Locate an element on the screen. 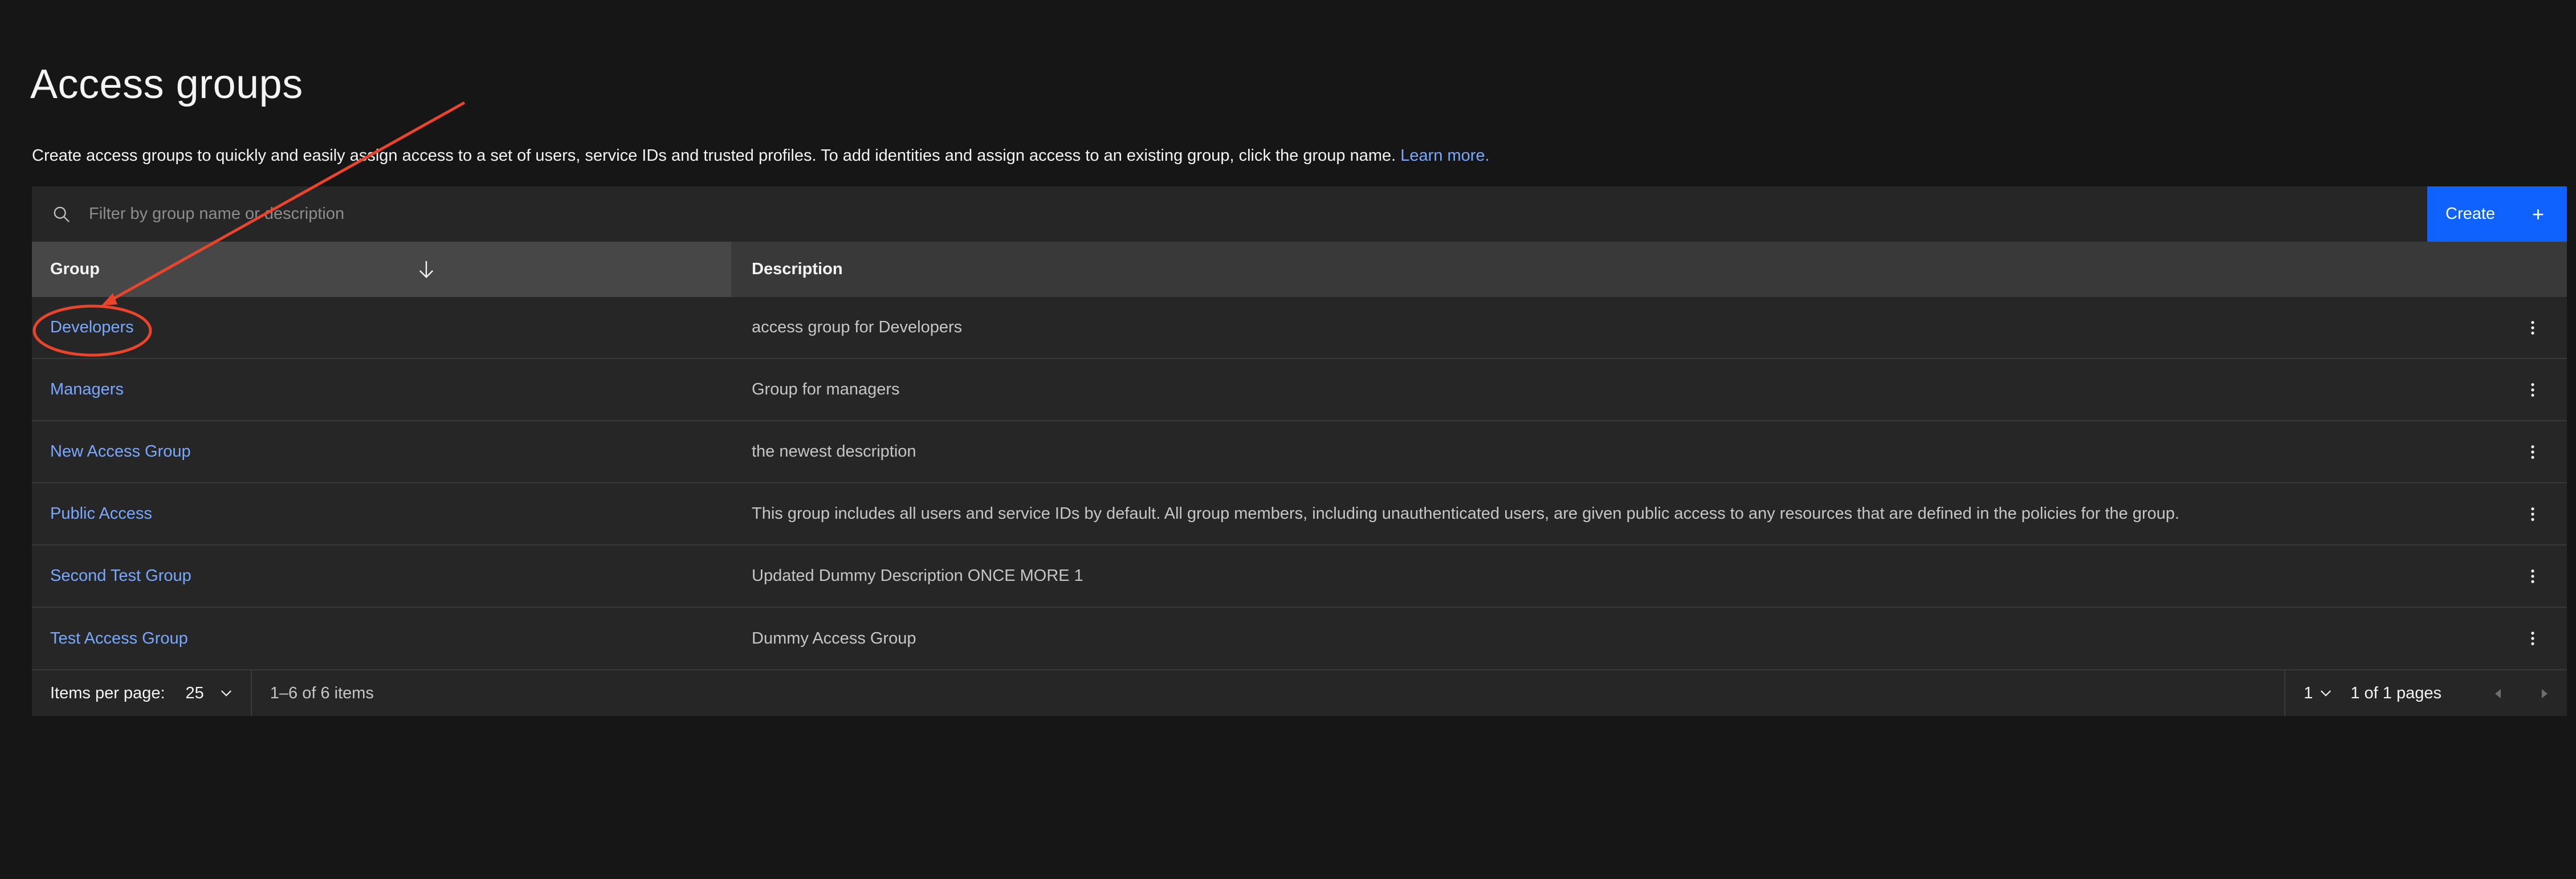  column-header-group-label: Group is located at coordinates (75, 269).